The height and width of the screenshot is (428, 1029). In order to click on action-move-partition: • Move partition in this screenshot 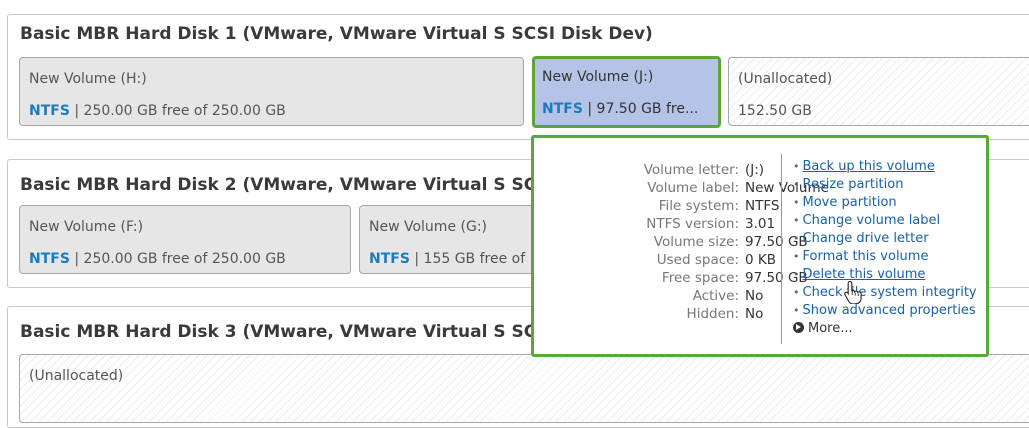, I will do `click(885, 203)`.